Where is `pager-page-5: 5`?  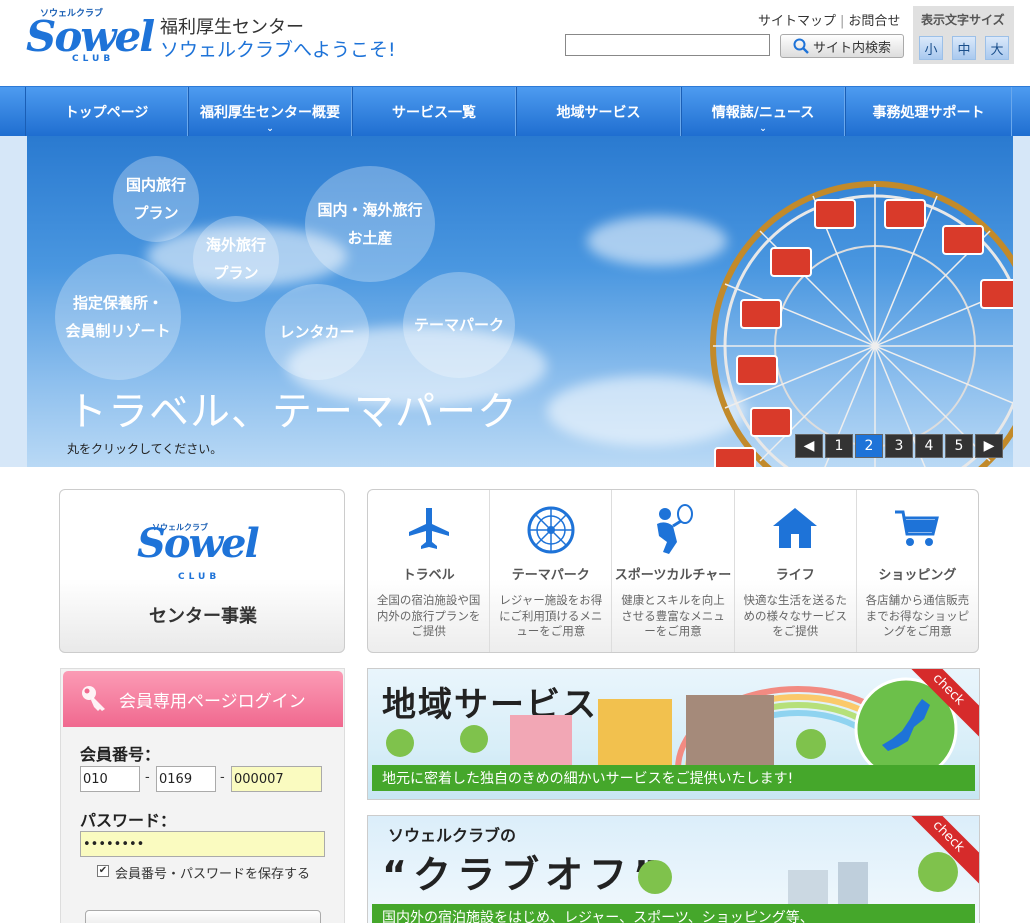
pager-page-5: 5 is located at coordinates (959, 446).